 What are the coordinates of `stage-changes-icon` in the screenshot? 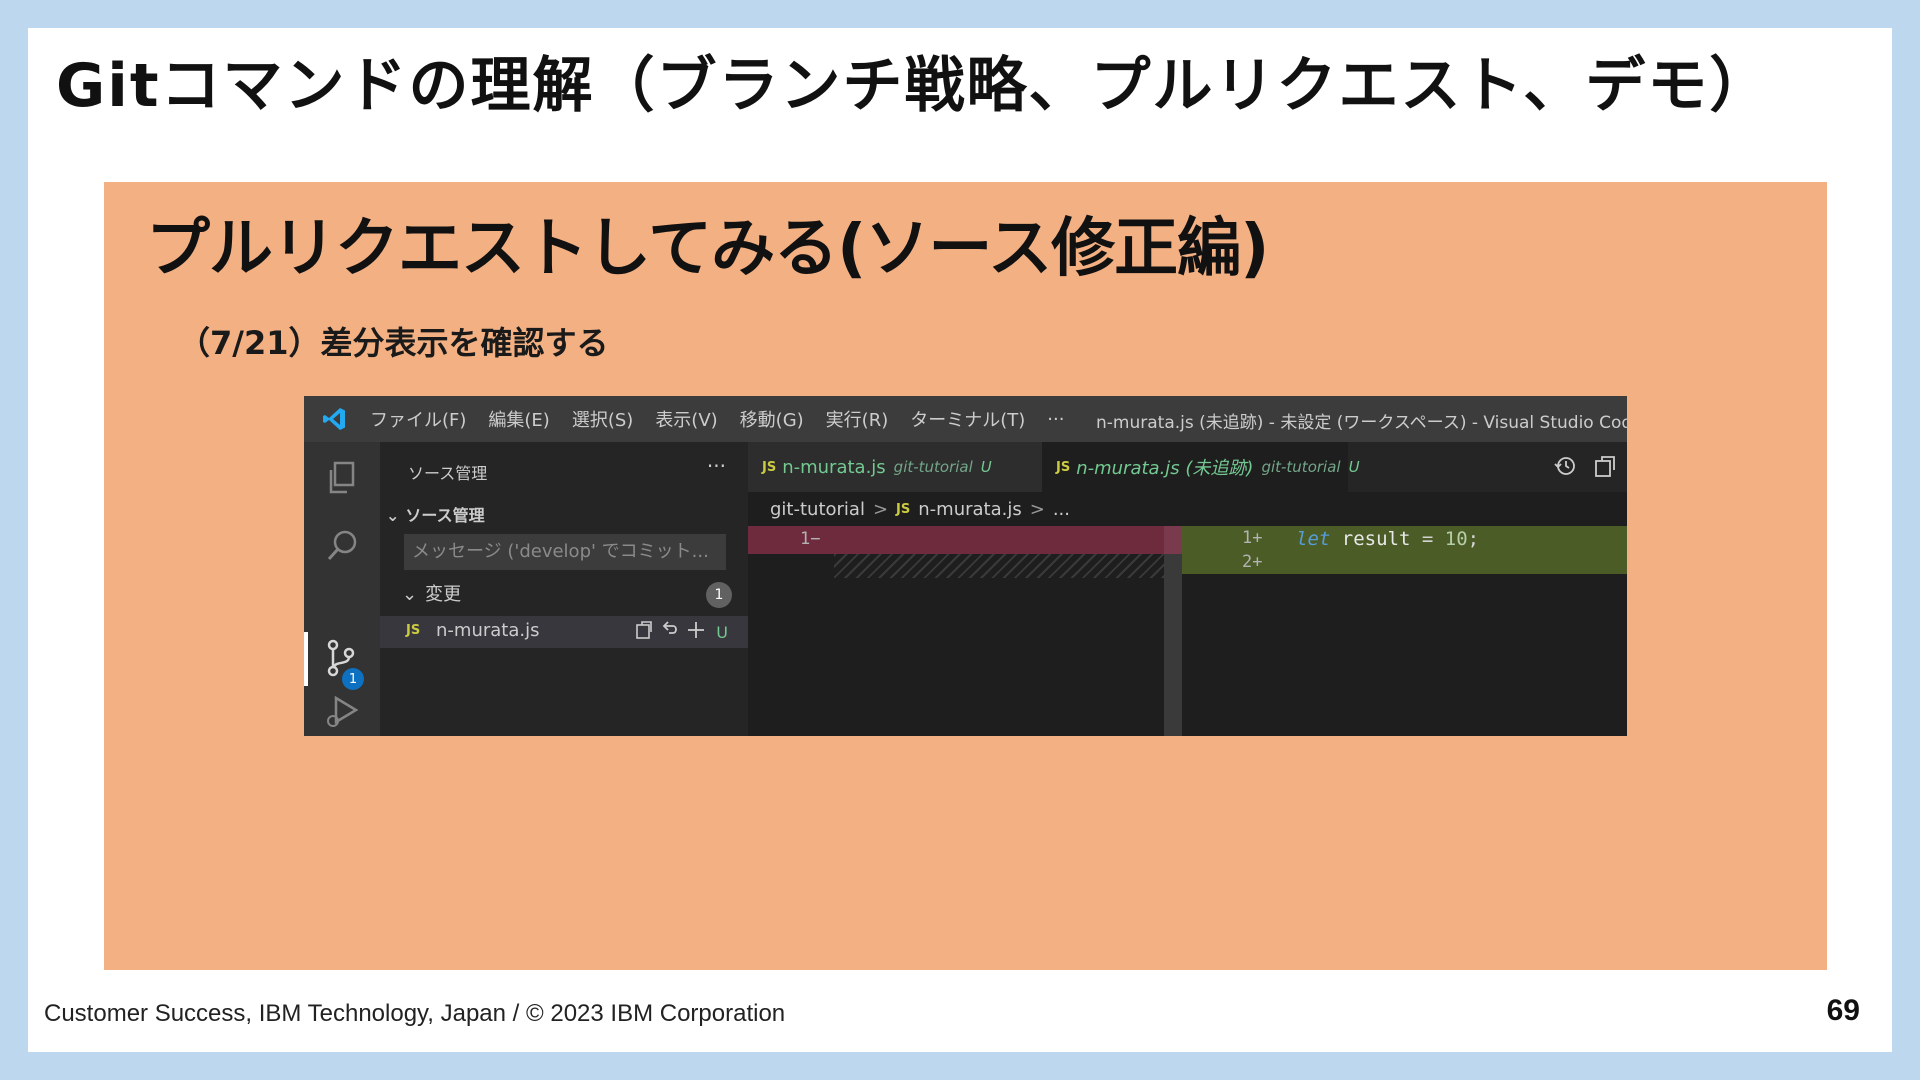 It's located at (696, 632).